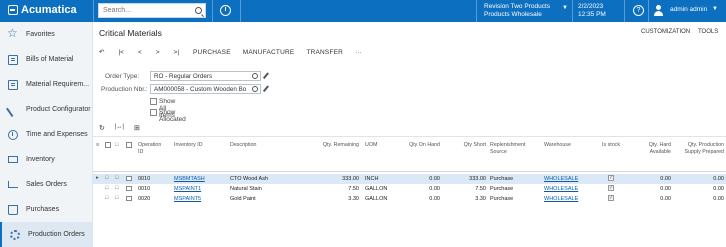  Describe the element at coordinates (46, 184) in the screenshot. I see `sidebar-item-sales-orders: Sales Orders` at that location.